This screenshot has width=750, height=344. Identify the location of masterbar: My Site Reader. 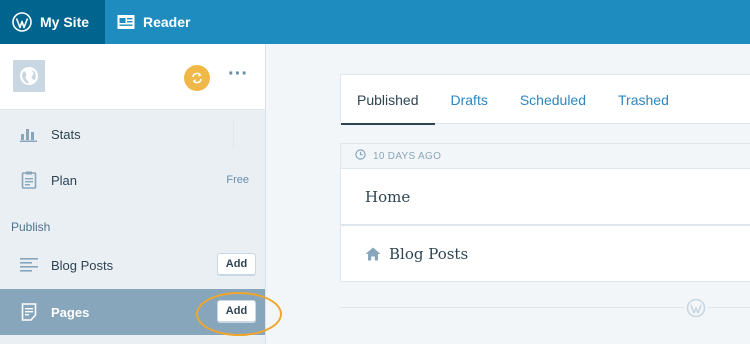
(375, 22).